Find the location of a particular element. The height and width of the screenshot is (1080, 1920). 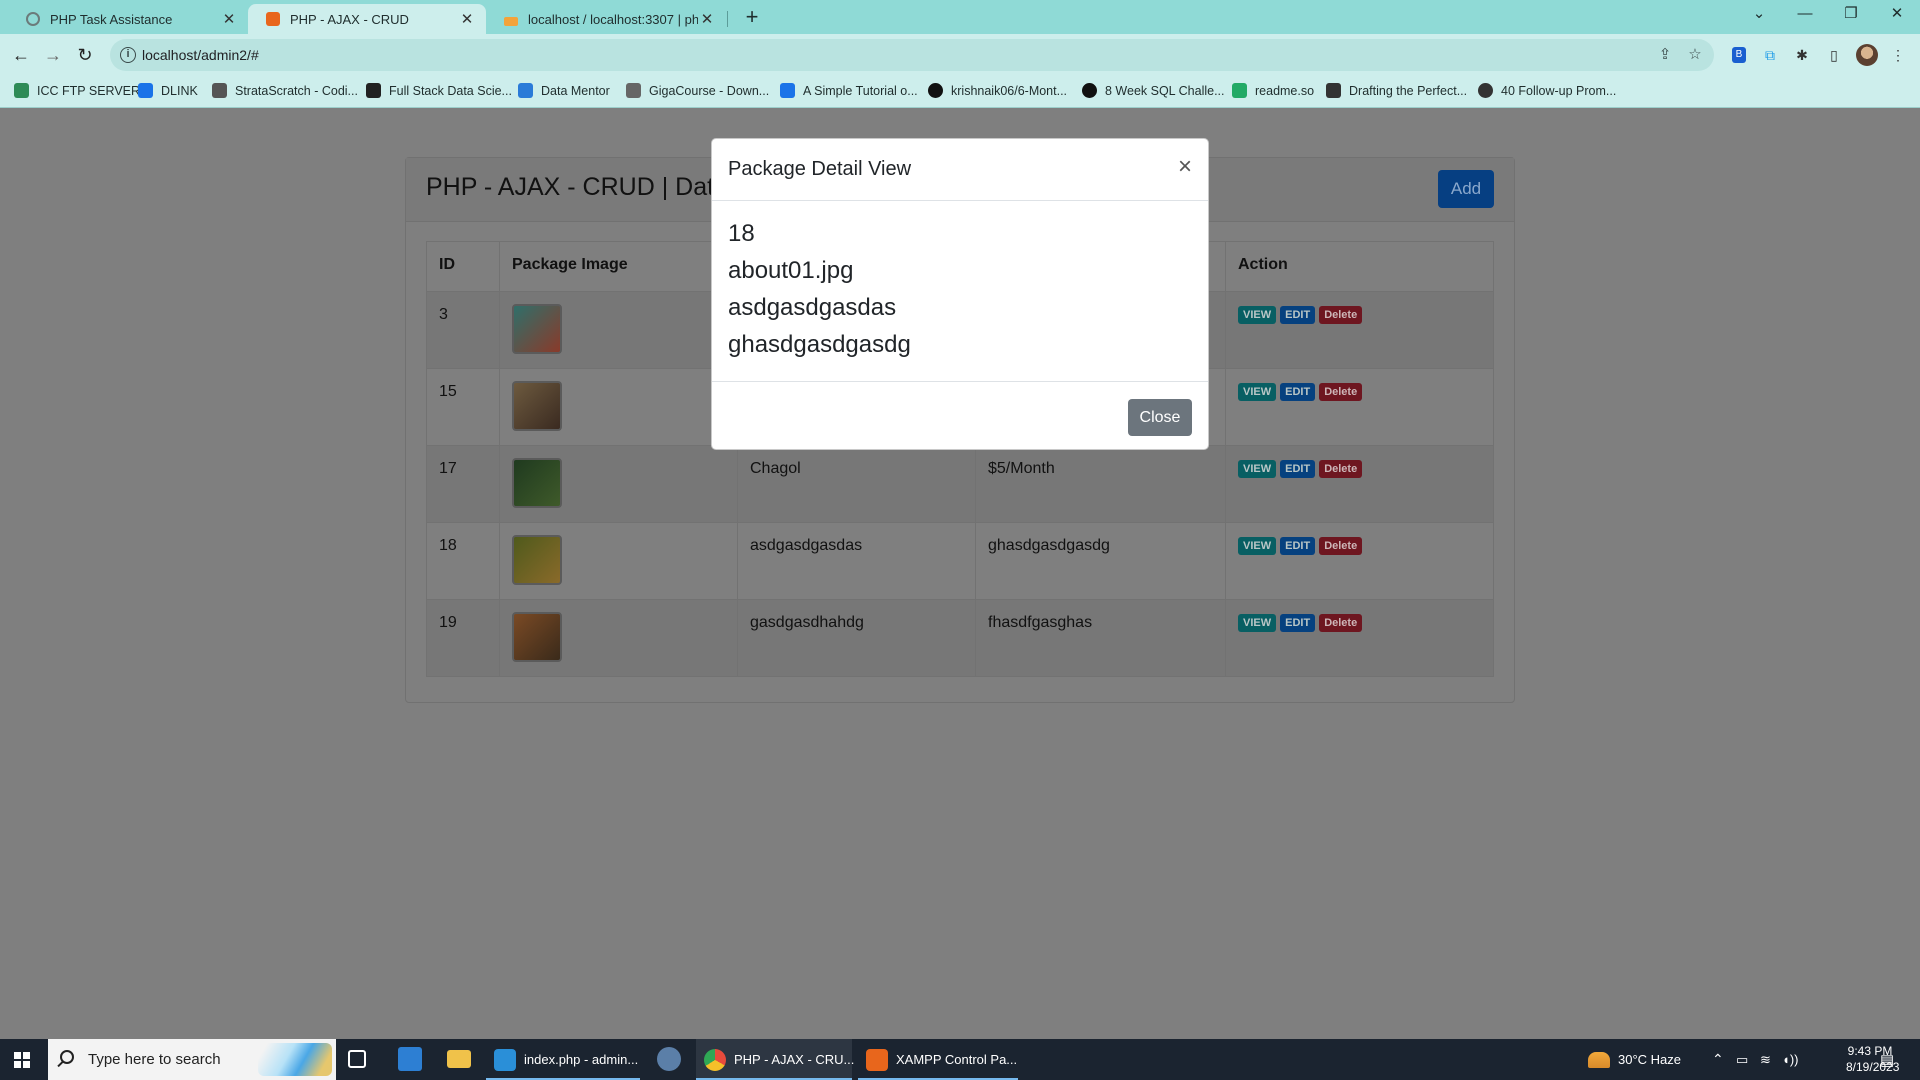

bookmark-label: ICC FTP SERVER is located at coordinates (89, 90).